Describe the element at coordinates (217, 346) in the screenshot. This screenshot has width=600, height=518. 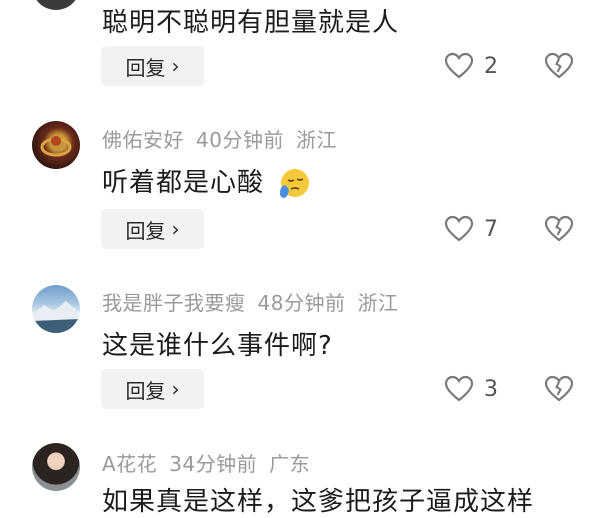
I see `comment-text: 这是谁什么事件啊?` at that location.